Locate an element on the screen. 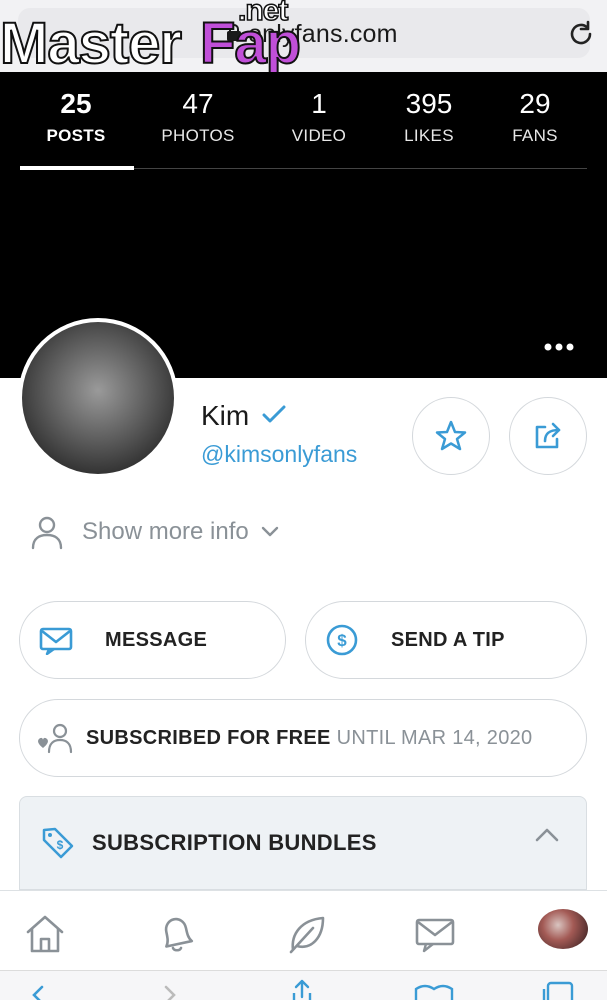 Image resolution: width=607 pixels, height=1000 pixels. nav-home is located at coordinates (45, 934).